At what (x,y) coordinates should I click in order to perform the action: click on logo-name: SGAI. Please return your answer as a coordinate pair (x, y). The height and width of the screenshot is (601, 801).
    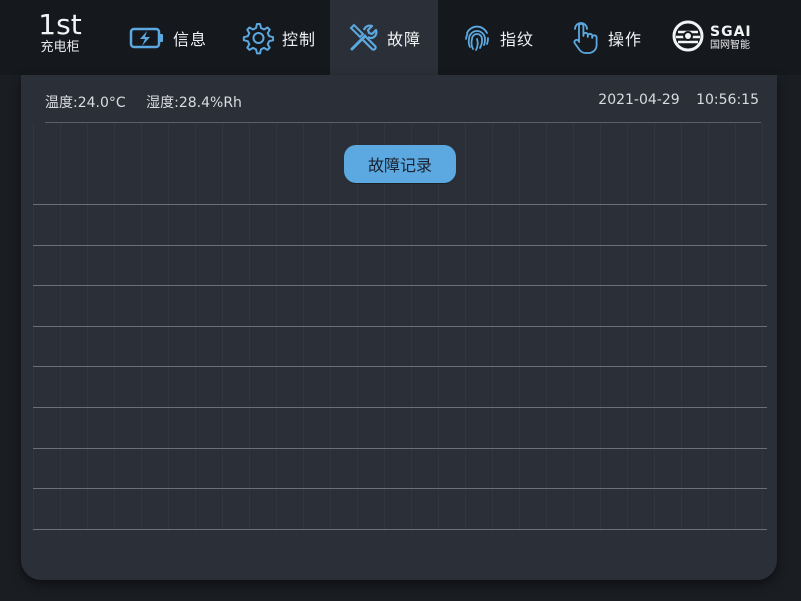
    Looking at the image, I should click on (731, 32).